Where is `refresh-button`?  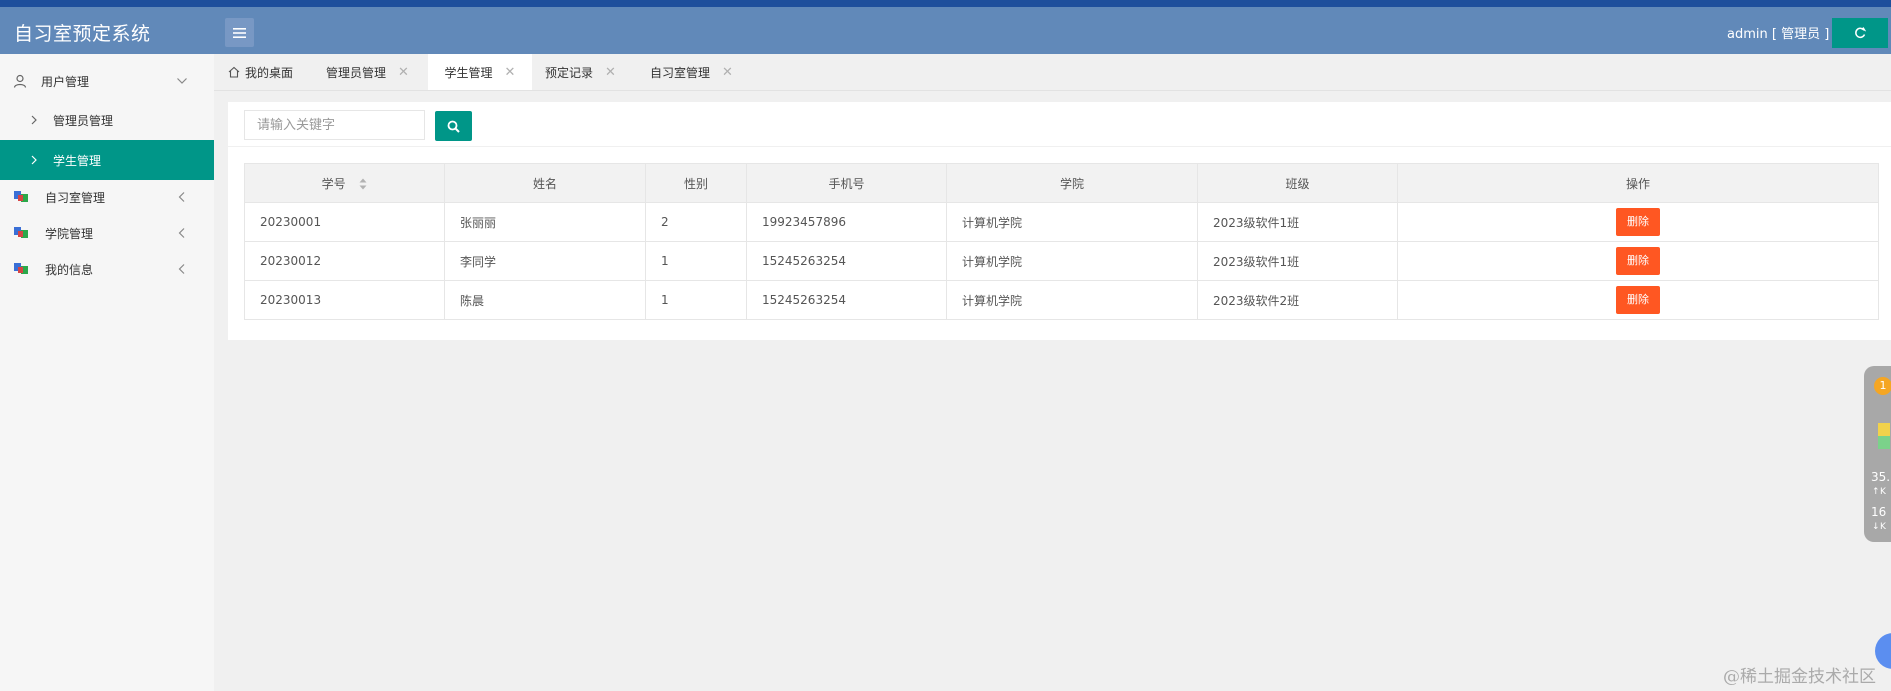 refresh-button is located at coordinates (1860, 33).